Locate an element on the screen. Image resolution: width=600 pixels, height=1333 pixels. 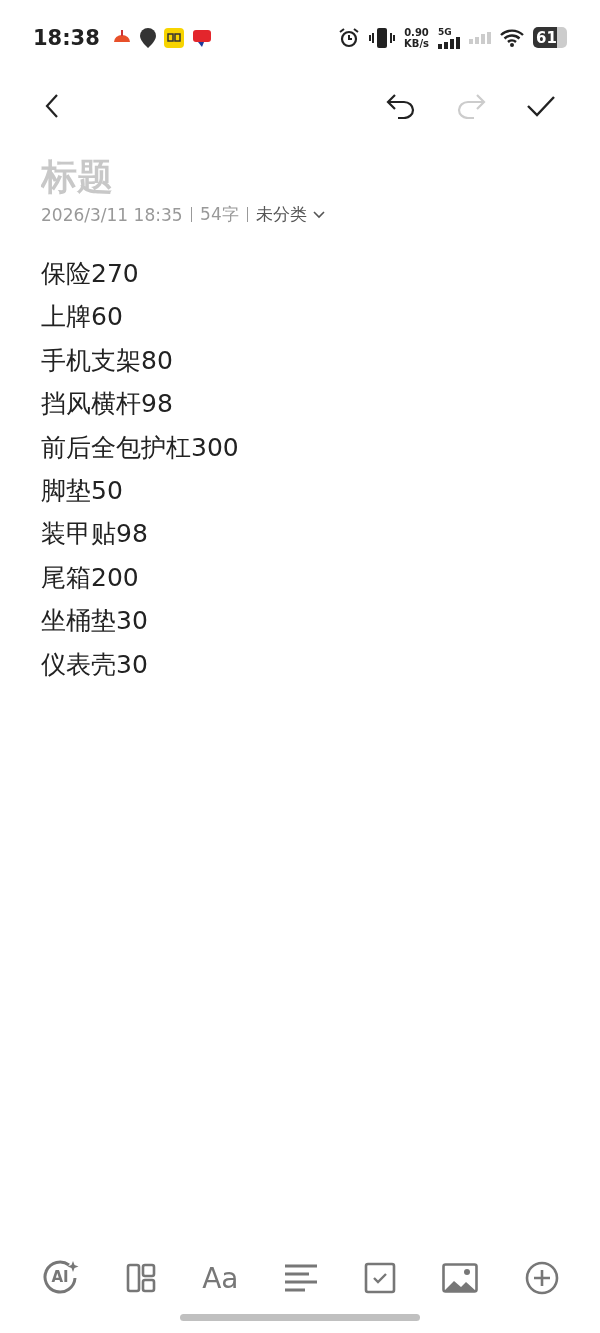
wifi-icon is located at coordinates (512, 37).